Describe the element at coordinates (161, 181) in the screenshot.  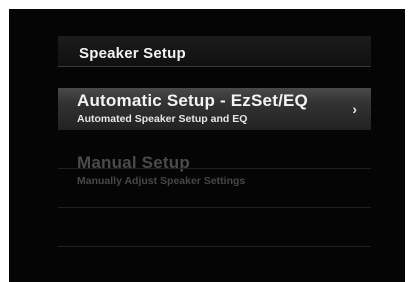
I see `manual-setup-subtitle: Manually Adjust Speaker Settings` at that location.